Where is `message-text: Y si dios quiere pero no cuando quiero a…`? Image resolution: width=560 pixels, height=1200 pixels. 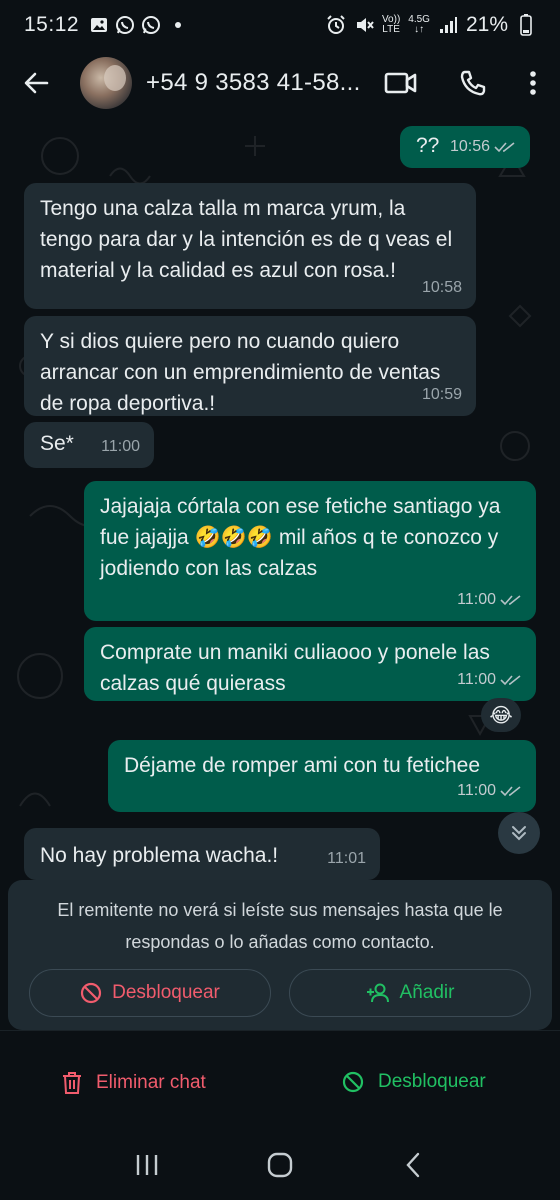 message-text: Y si dios quiere pero no cuando quiero a… is located at coordinates (240, 372).